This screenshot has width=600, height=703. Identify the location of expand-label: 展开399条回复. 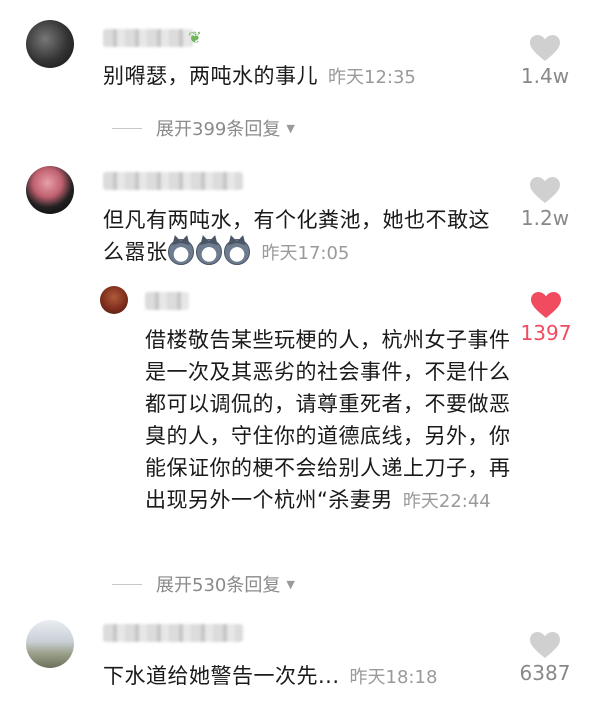
(218, 129).